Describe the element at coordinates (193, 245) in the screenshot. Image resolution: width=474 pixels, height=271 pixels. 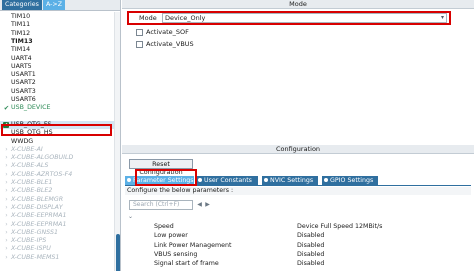
I see `parameter-name: Link Power Management` at that location.